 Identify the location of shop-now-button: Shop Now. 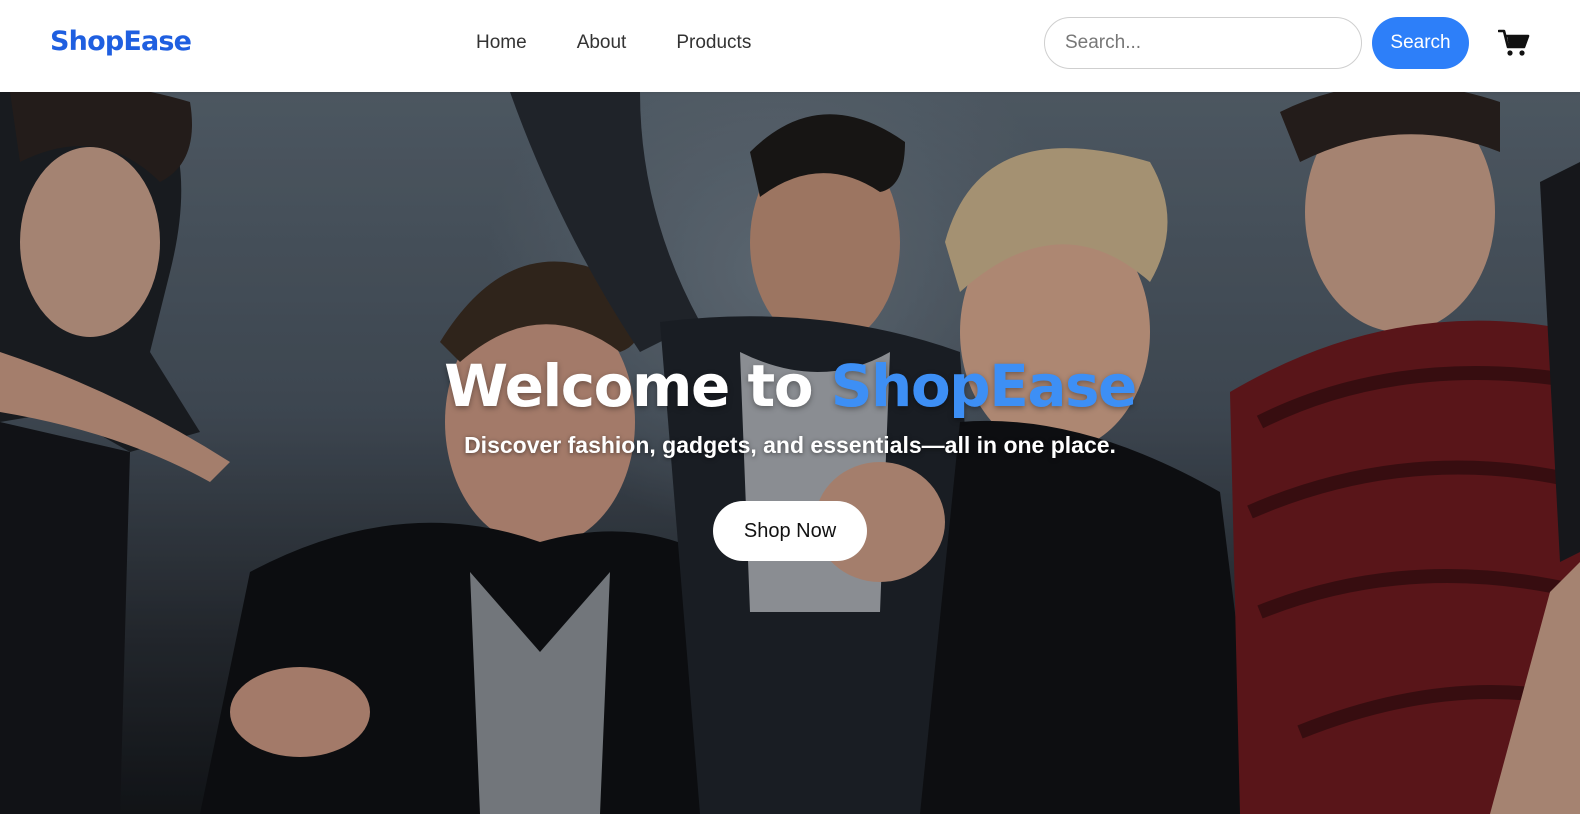
(790, 531).